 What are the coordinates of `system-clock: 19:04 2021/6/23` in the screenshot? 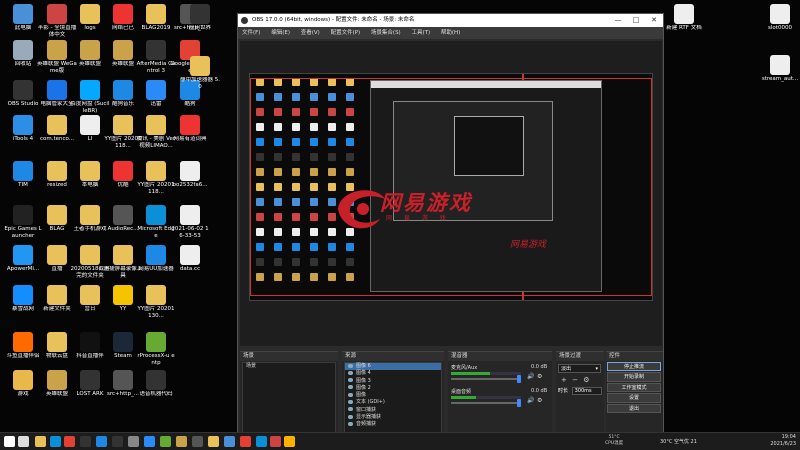 It's located at (783, 441).